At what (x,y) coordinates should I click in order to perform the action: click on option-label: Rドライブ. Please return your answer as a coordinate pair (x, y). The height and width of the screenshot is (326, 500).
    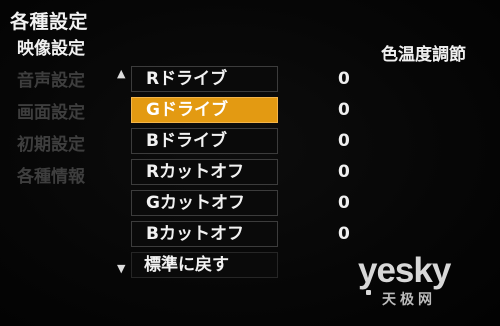
    Looking at the image, I should click on (187, 79).